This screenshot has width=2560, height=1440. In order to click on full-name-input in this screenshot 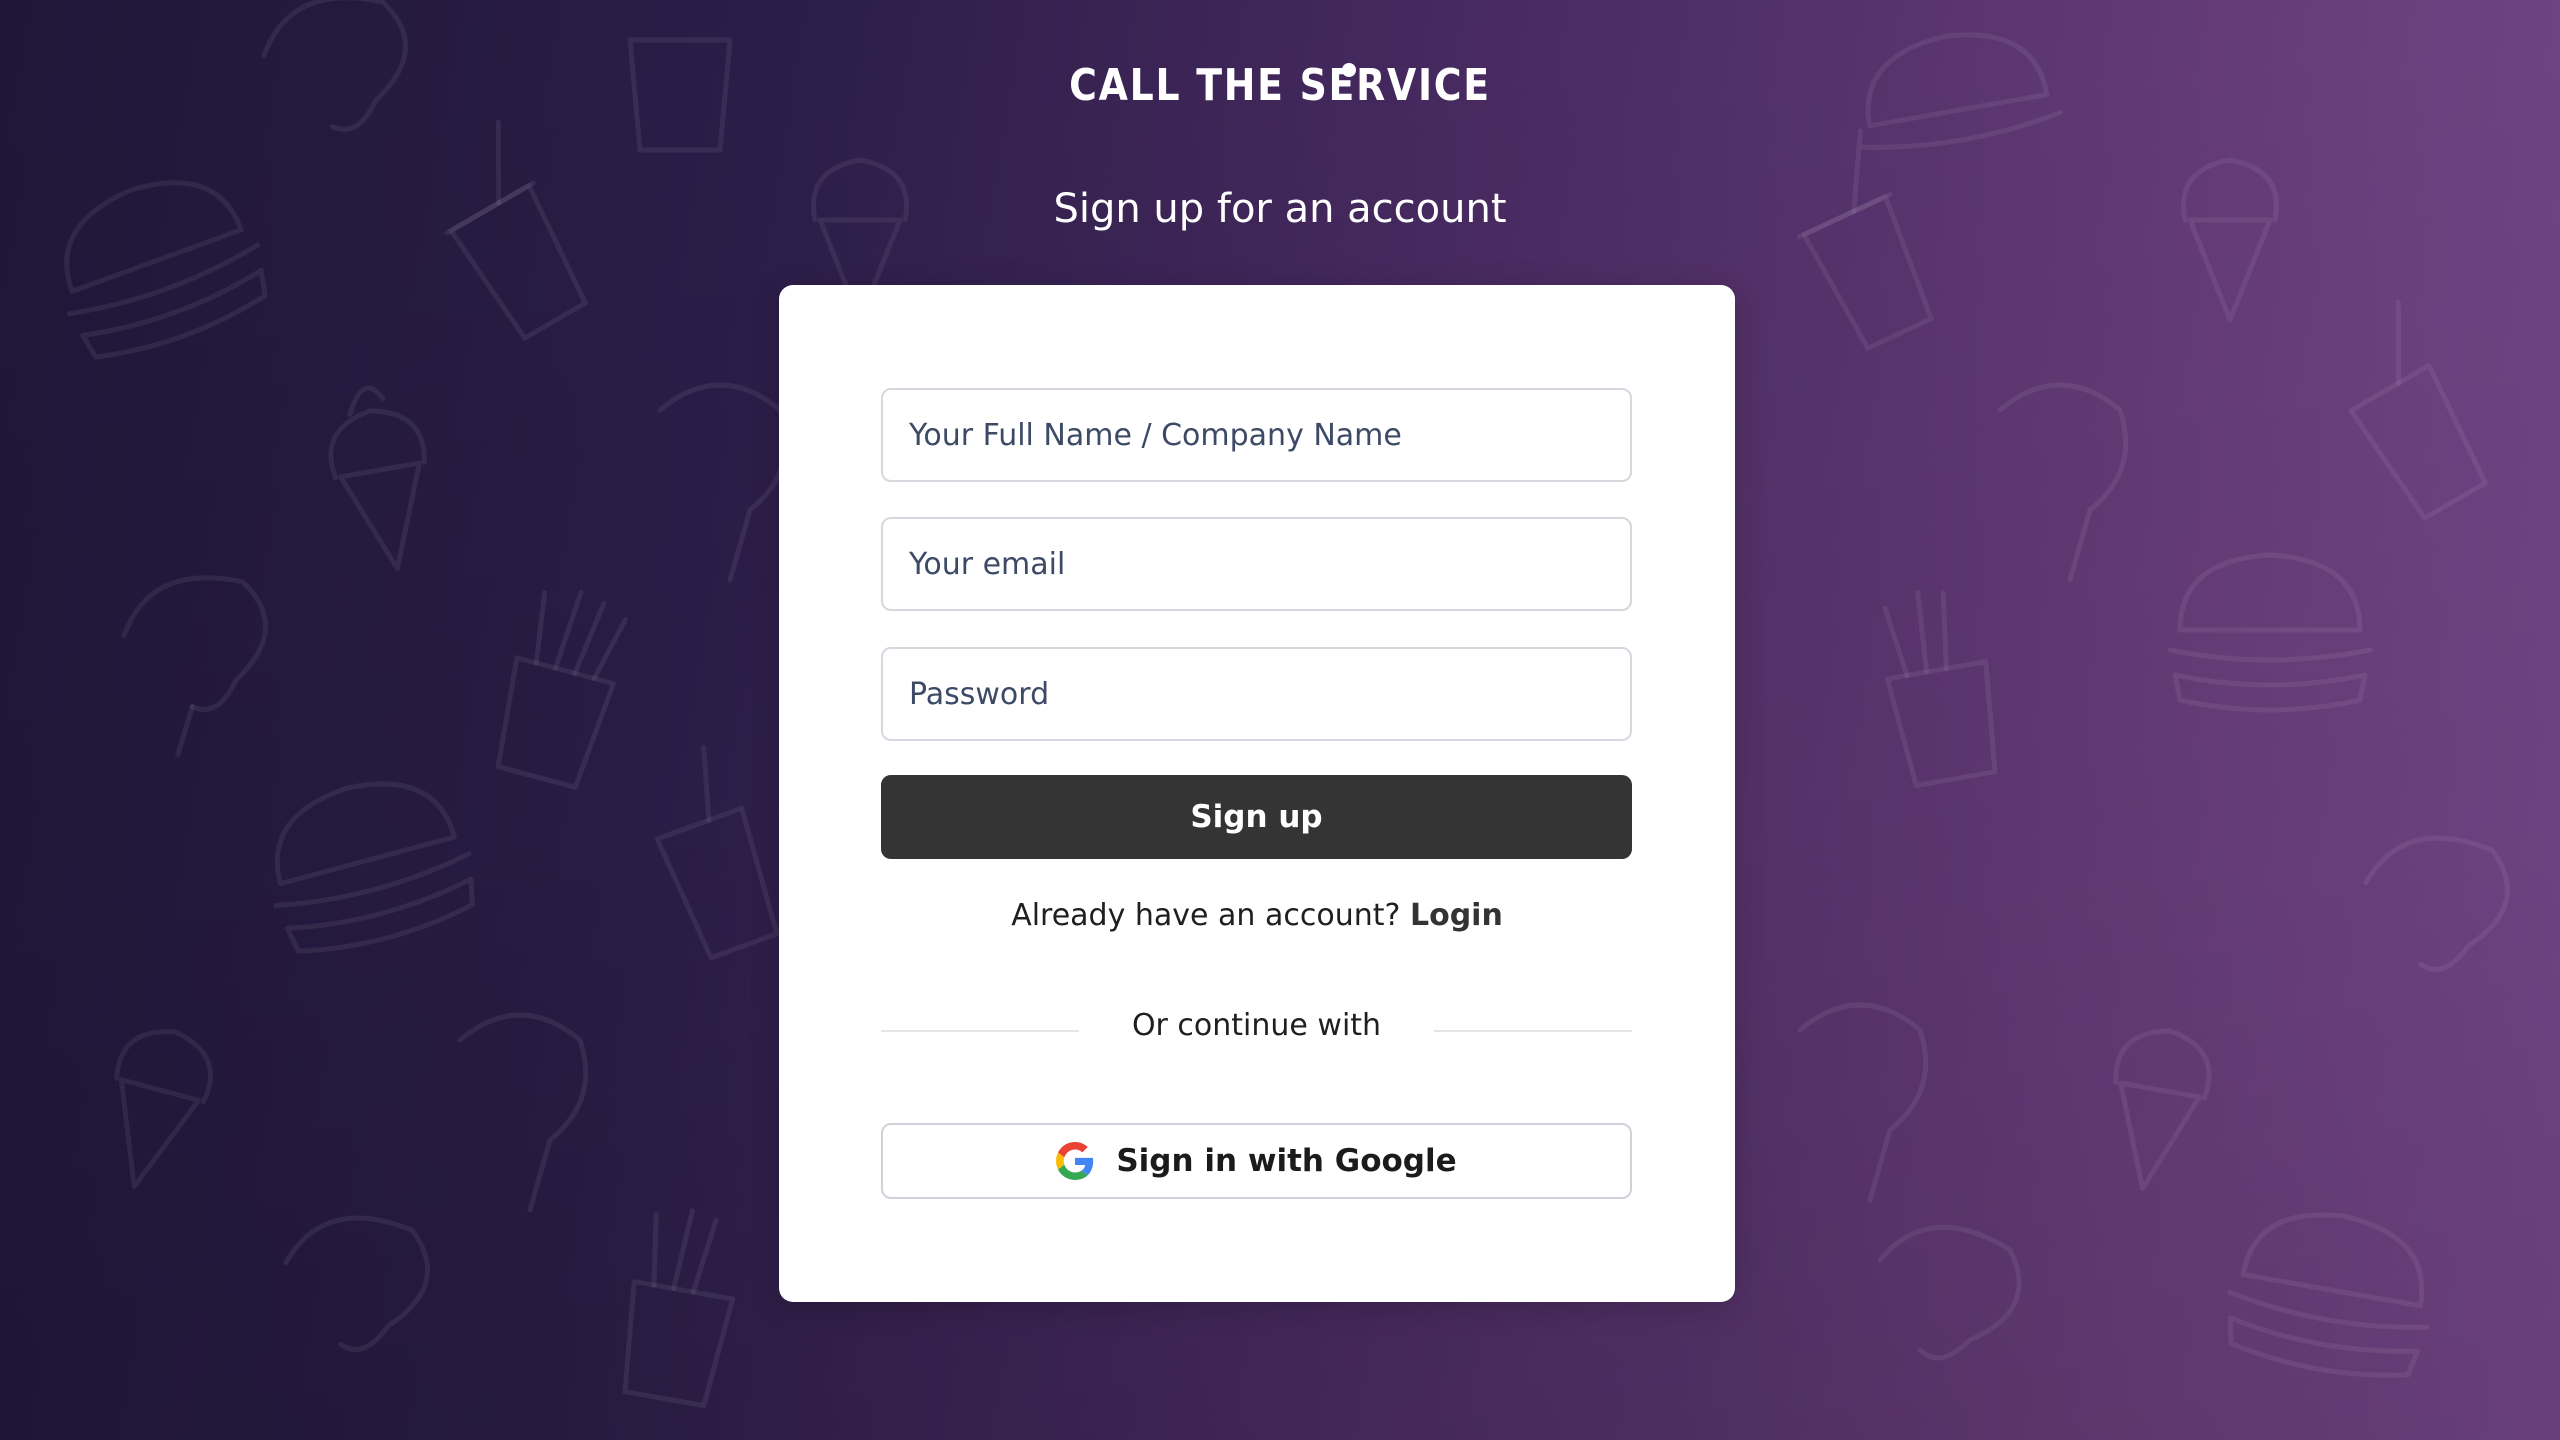, I will do `click(1256, 435)`.